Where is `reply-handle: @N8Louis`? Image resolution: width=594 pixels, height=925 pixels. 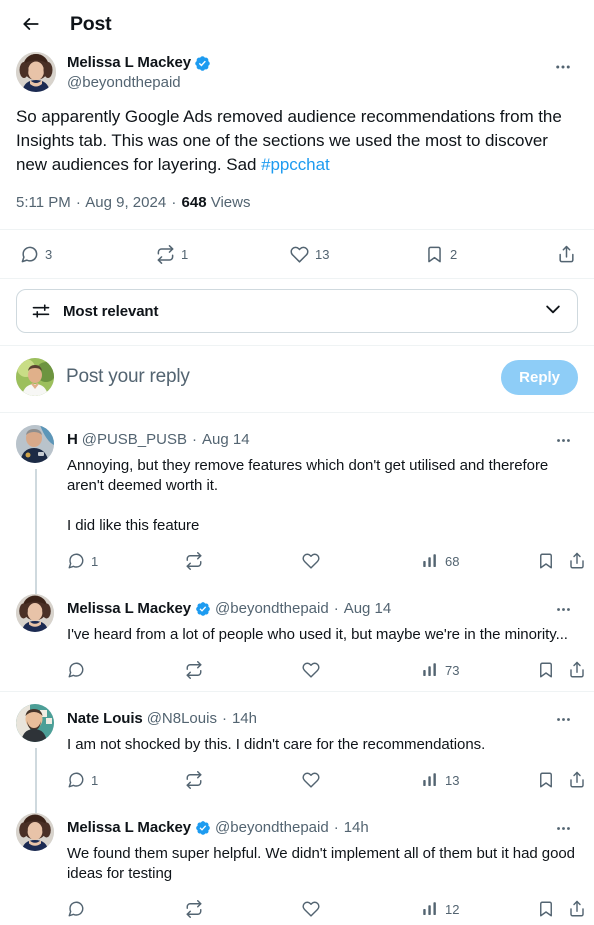
reply-handle: @N8Louis is located at coordinates (182, 719).